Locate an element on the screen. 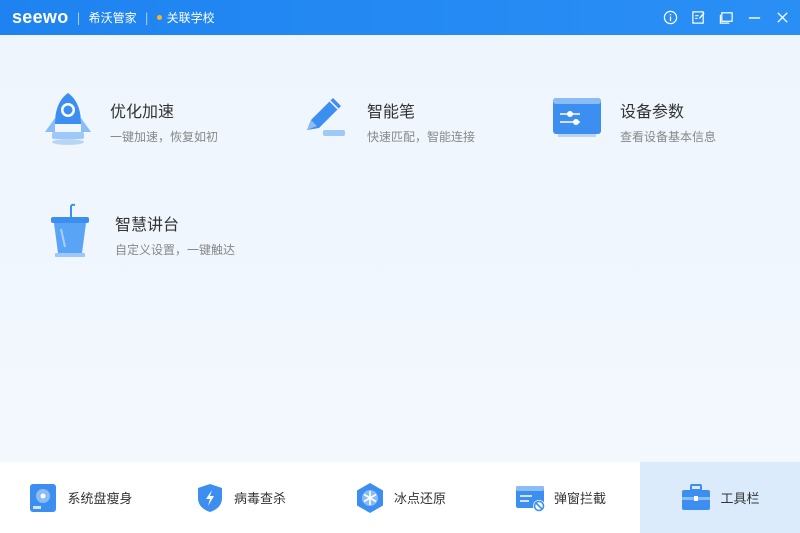 The width and height of the screenshot is (800, 533). nav-disk-cleanup: 系统盘瘦身 is located at coordinates (80, 497).